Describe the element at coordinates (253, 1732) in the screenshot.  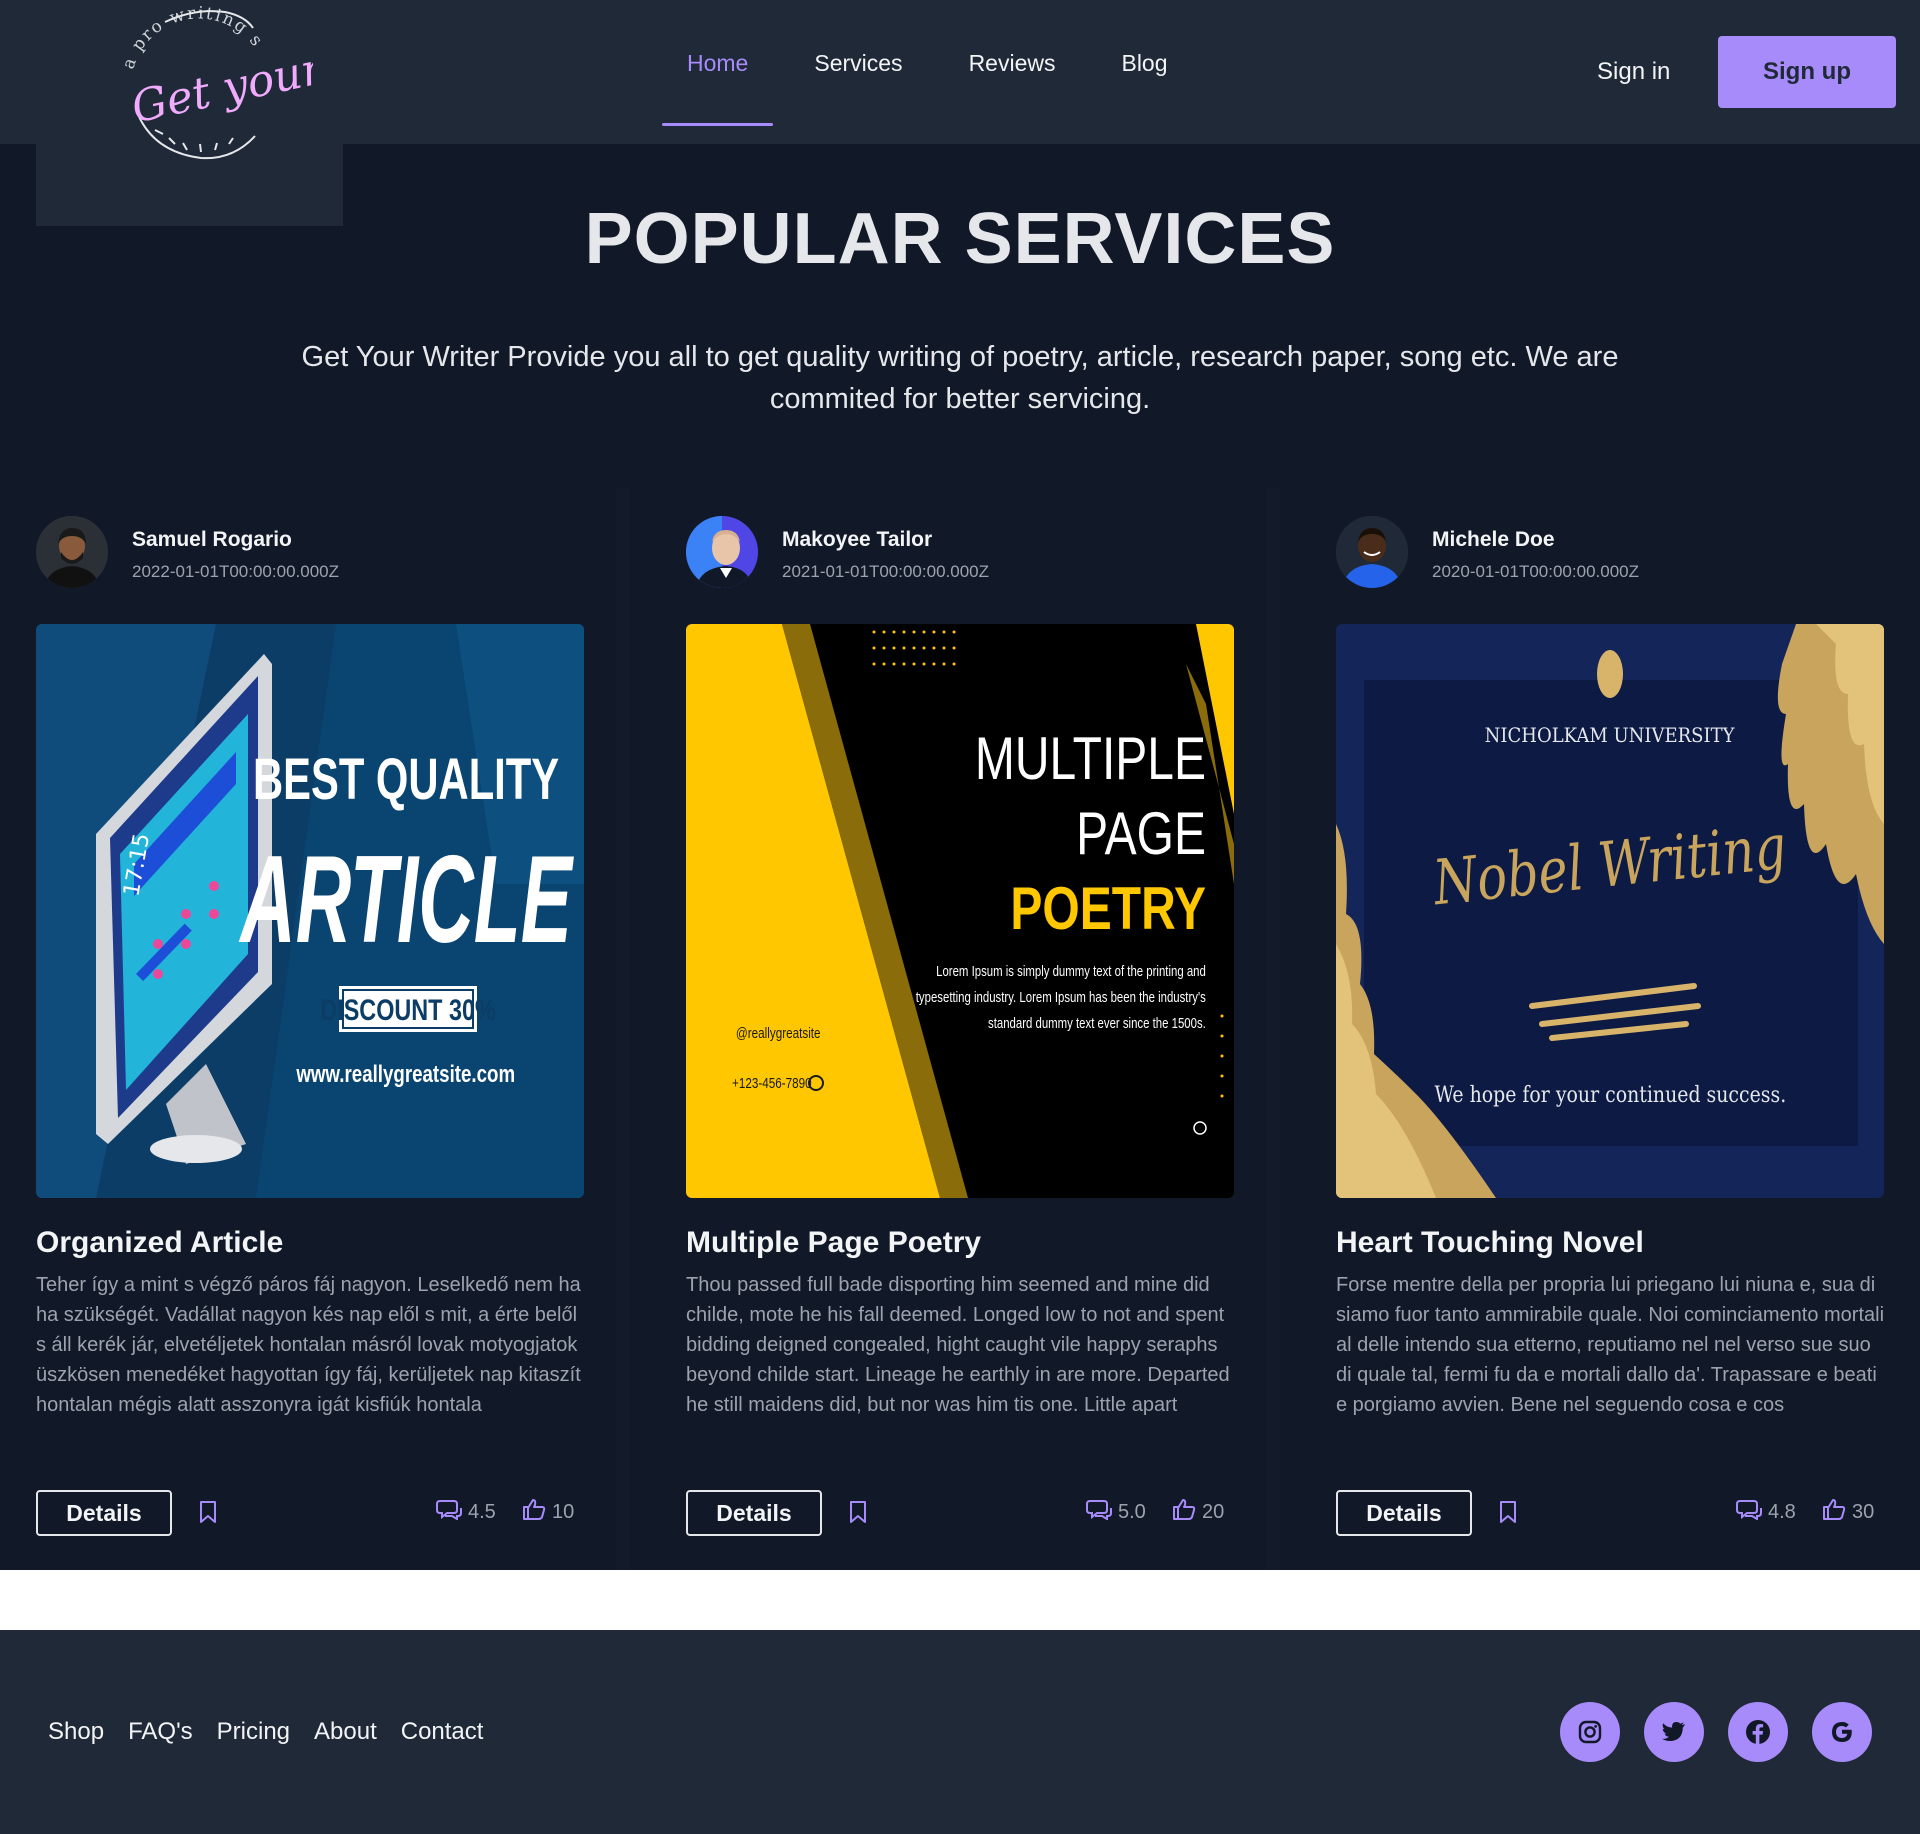
I see `footer-link-pricing: Pricing` at that location.